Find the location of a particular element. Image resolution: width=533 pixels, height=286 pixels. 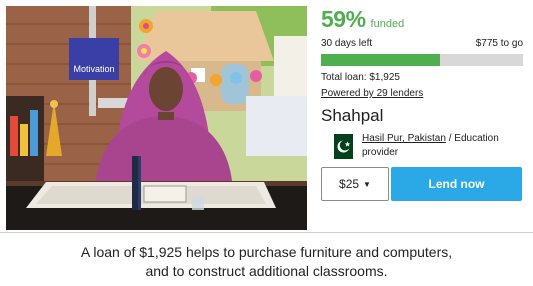

borrower-location-row: Hasil Pur, Pakistan / Education provider is located at coordinates (422, 146).